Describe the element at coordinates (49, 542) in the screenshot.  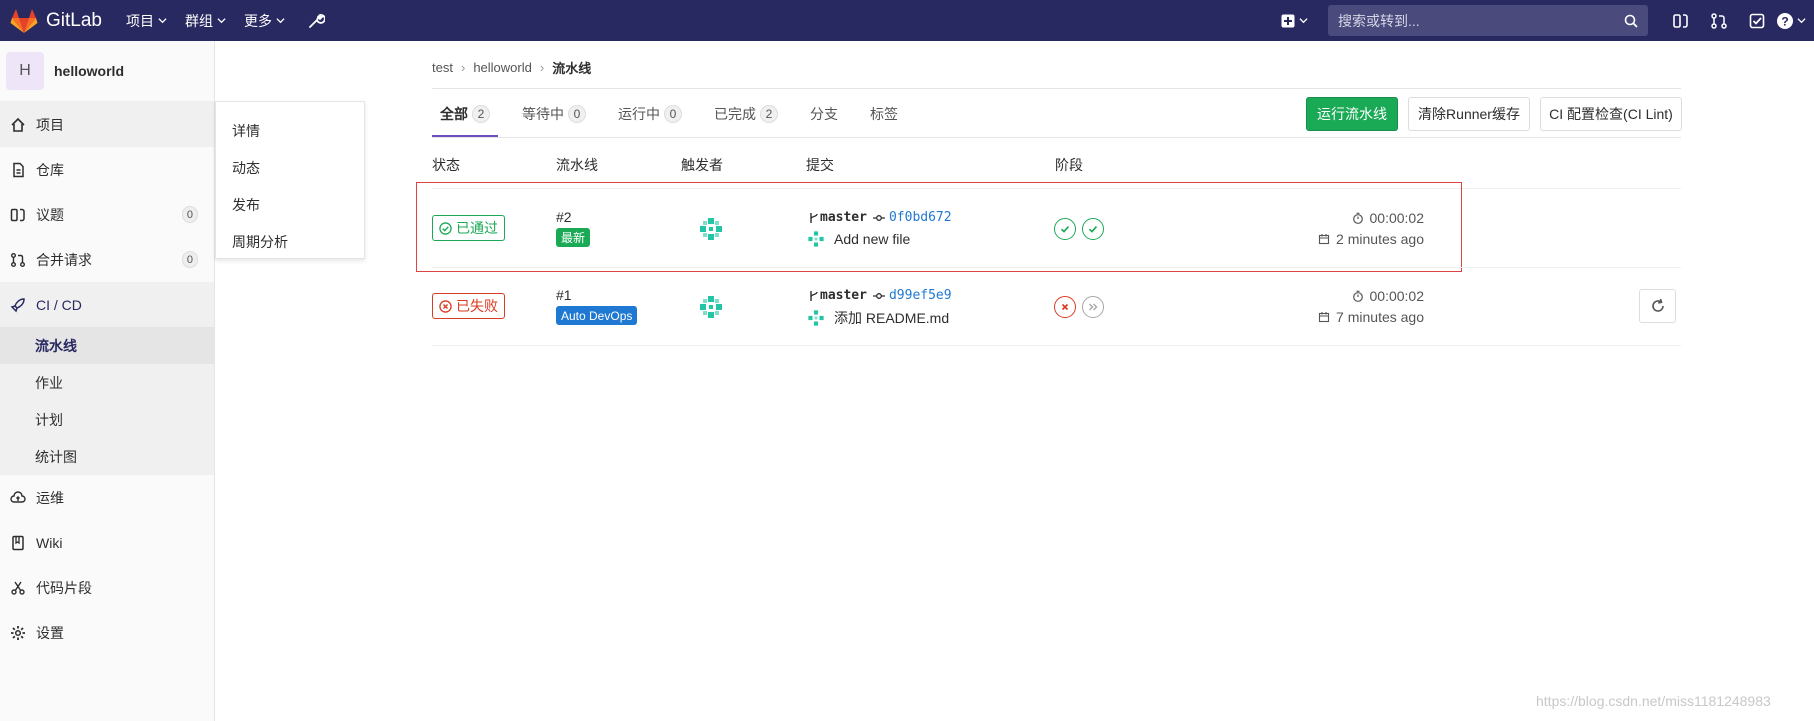
I see `sidebar-item-label: Wiki` at that location.